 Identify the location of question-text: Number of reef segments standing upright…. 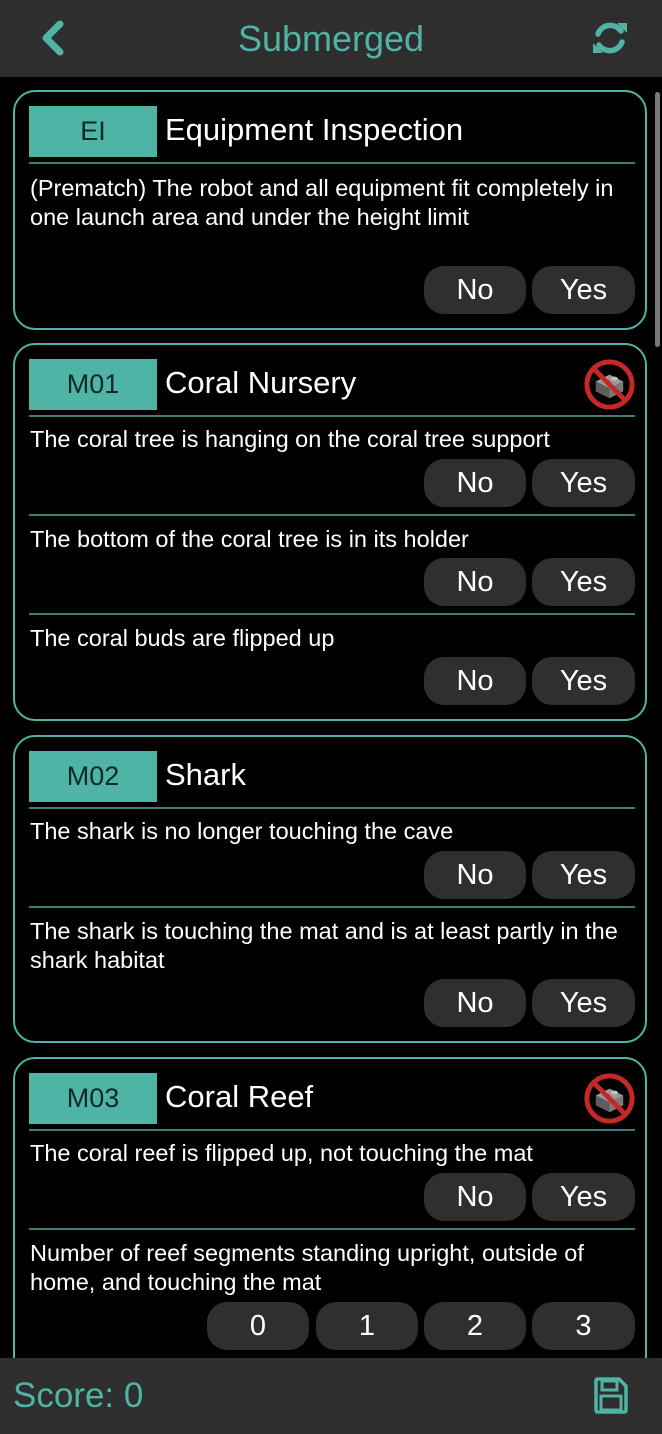
(307, 1267).